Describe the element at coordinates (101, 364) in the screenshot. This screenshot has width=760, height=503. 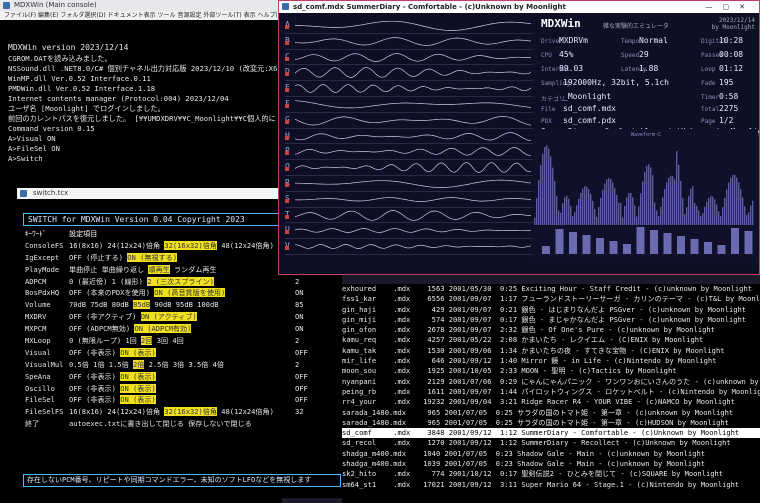
I see `option-text: 0.5倍 1倍 1.5倍` at that location.